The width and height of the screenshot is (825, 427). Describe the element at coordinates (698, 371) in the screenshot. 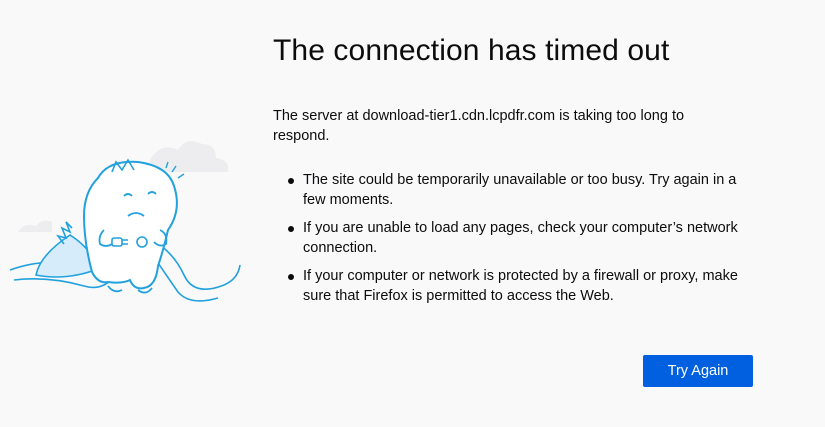

I see `try-again-button: Try Again` at that location.